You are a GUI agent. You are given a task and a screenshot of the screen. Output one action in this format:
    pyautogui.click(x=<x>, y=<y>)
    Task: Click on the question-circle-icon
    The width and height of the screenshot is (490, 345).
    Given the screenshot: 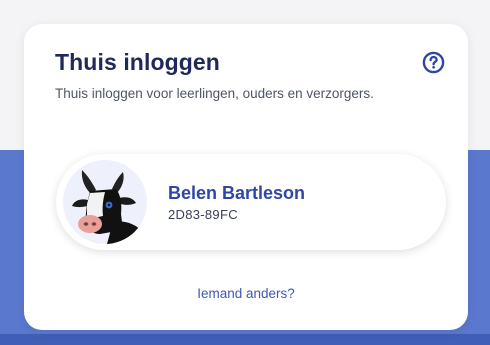 What is the action you would take?
    pyautogui.click(x=433, y=62)
    